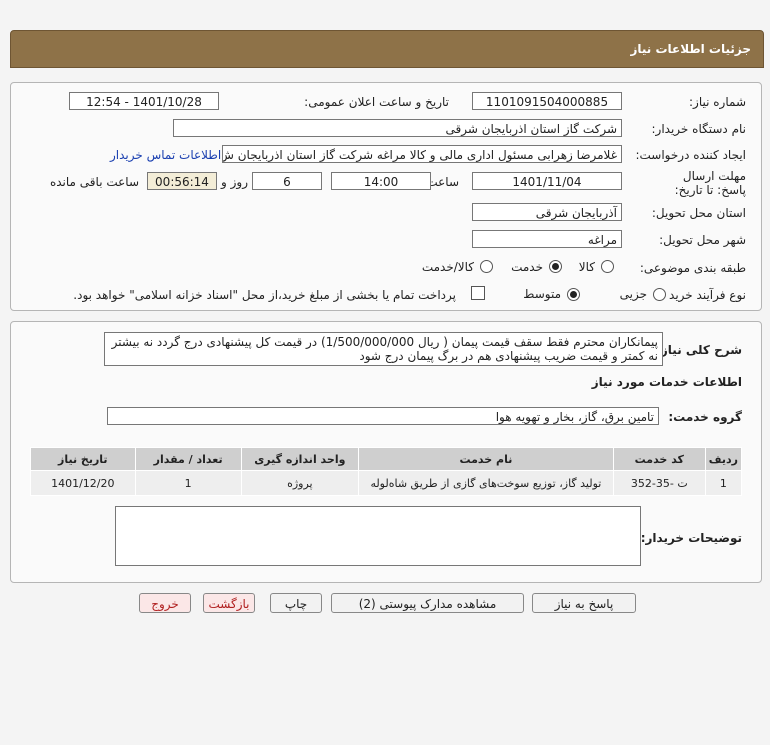  I want to click on process-option-minor: جزیی, so click(633, 294).